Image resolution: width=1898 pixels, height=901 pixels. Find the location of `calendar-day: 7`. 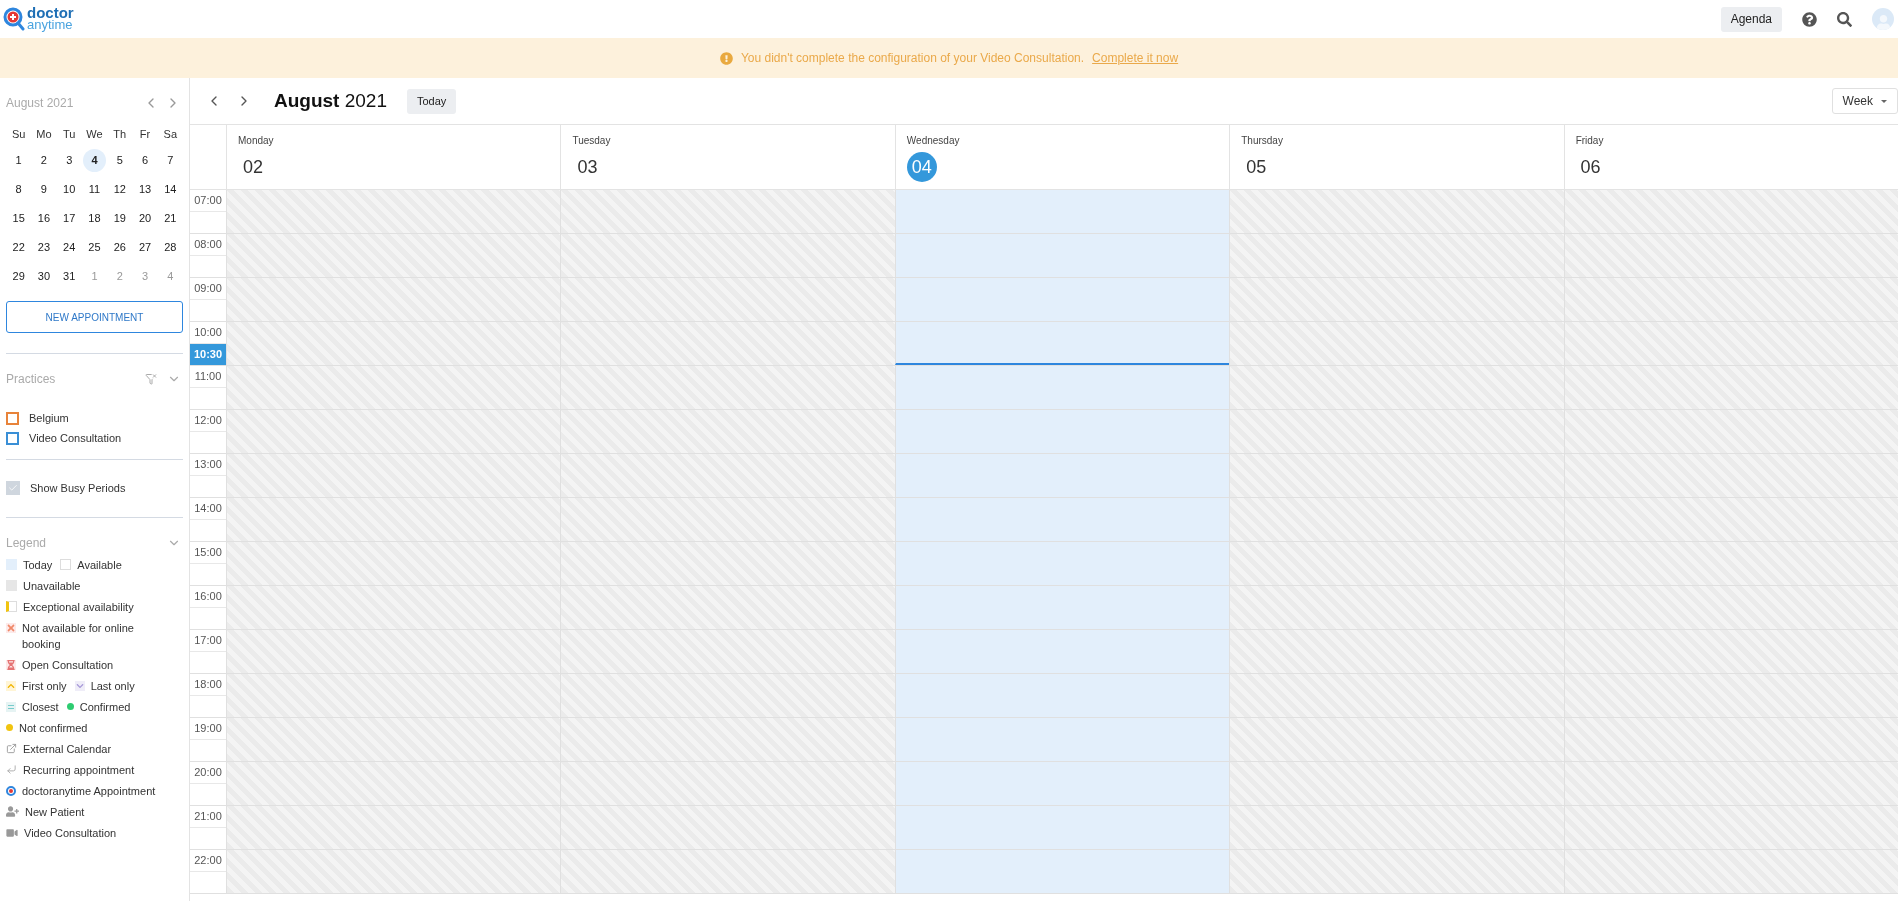

calendar-day: 7 is located at coordinates (170, 160).